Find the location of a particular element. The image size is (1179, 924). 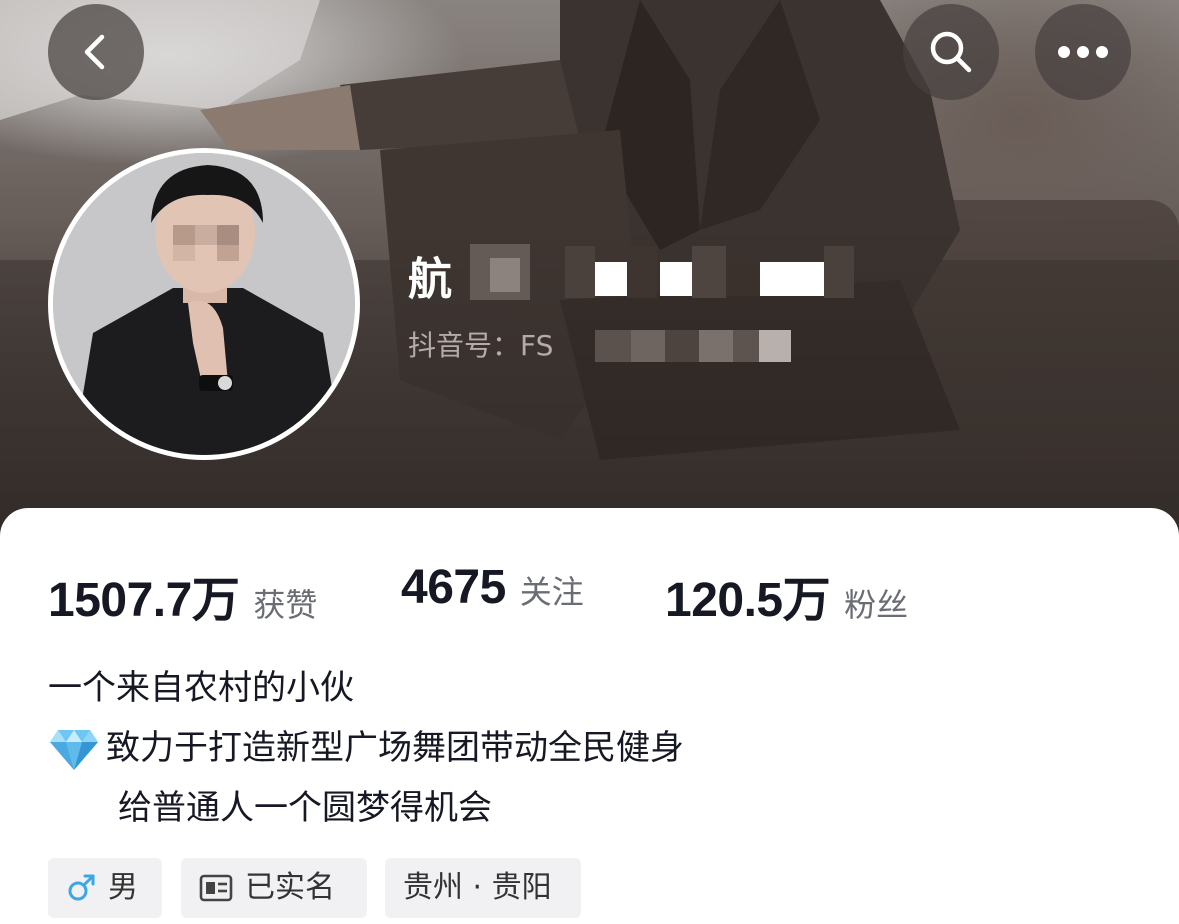

bio-line: 致力于打造新型广场舞团带动全民健身 is located at coordinates (548, 748).